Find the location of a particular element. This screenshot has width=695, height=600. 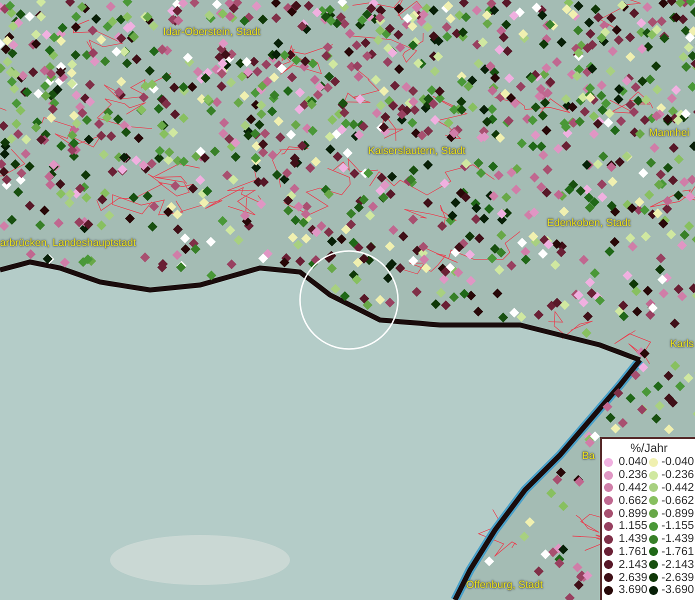

legend-value: -1.761 is located at coordinates (677, 552).